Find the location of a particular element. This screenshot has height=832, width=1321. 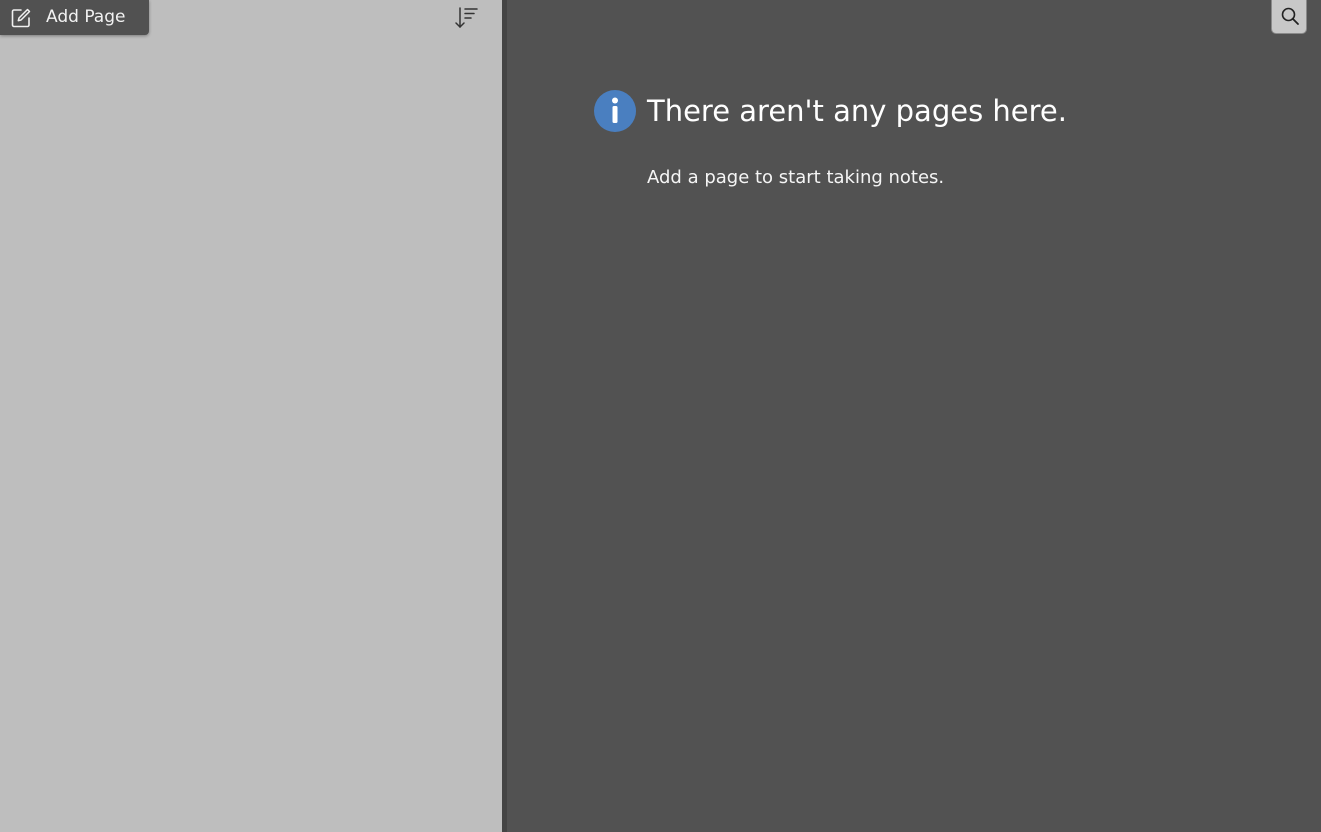

add-page-button: Add Page is located at coordinates (74, 17).